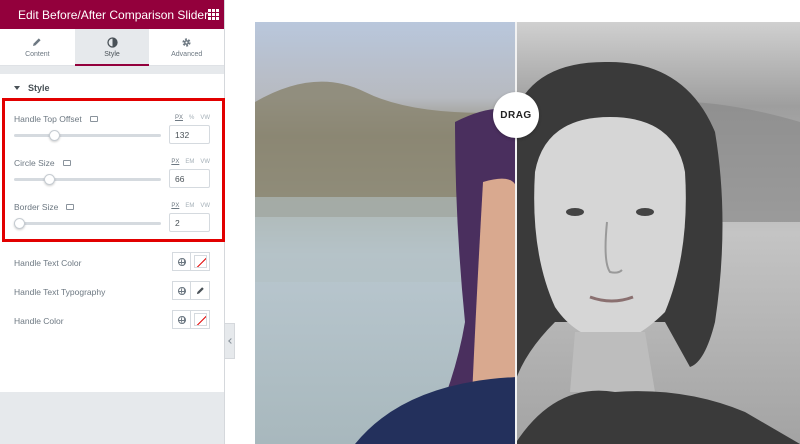 This screenshot has height=444, width=800. Describe the element at coordinates (516, 233) in the screenshot. I see `slider-divider-line` at that location.